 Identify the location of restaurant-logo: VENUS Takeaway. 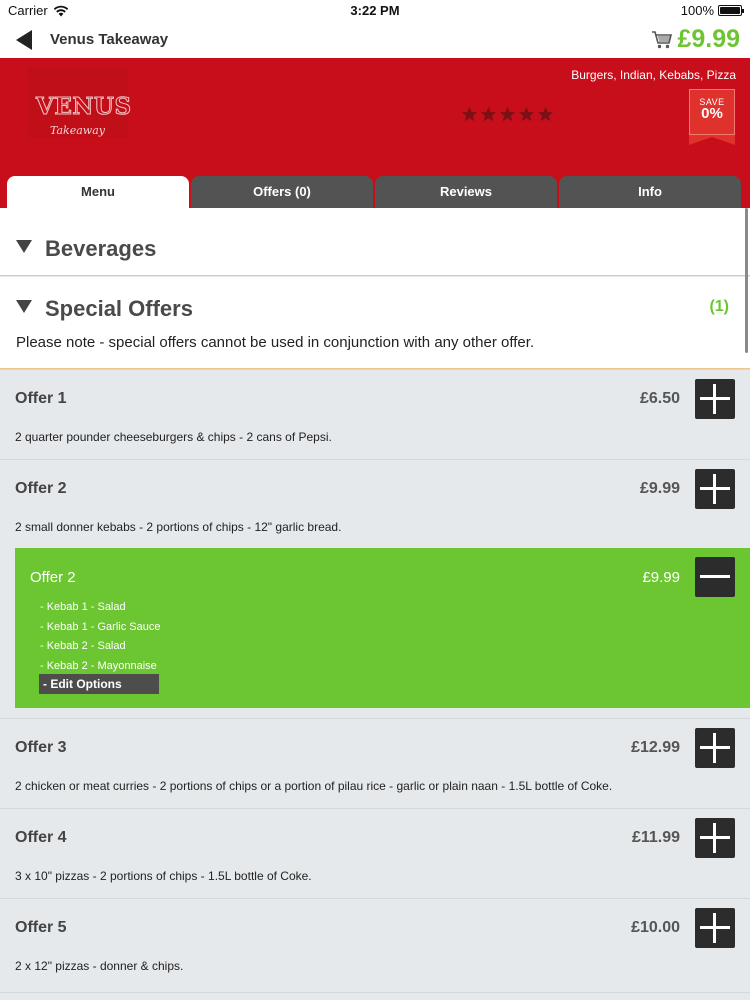
(80, 103).